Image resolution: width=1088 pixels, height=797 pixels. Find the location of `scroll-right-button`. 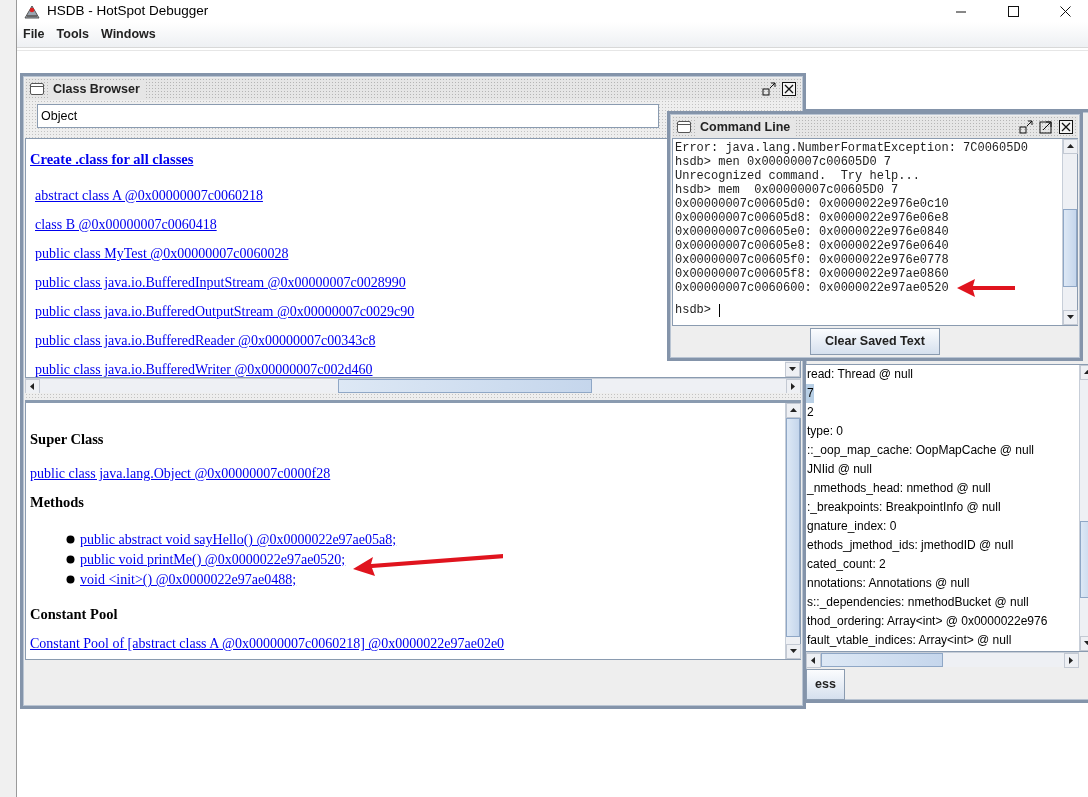

scroll-right-button is located at coordinates (1071, 660).